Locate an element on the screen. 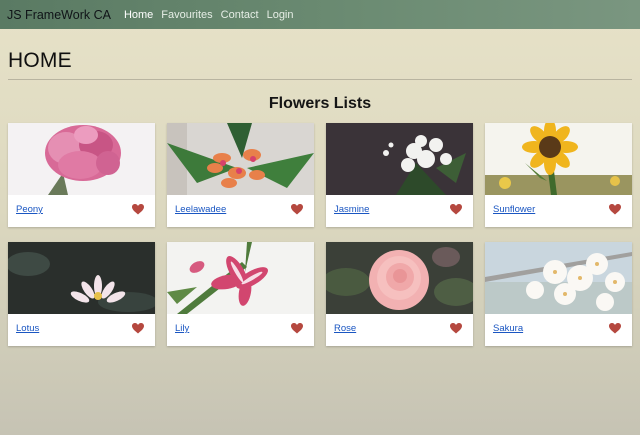  flower-link-lily: Lily is located at coordinates (182, 328).